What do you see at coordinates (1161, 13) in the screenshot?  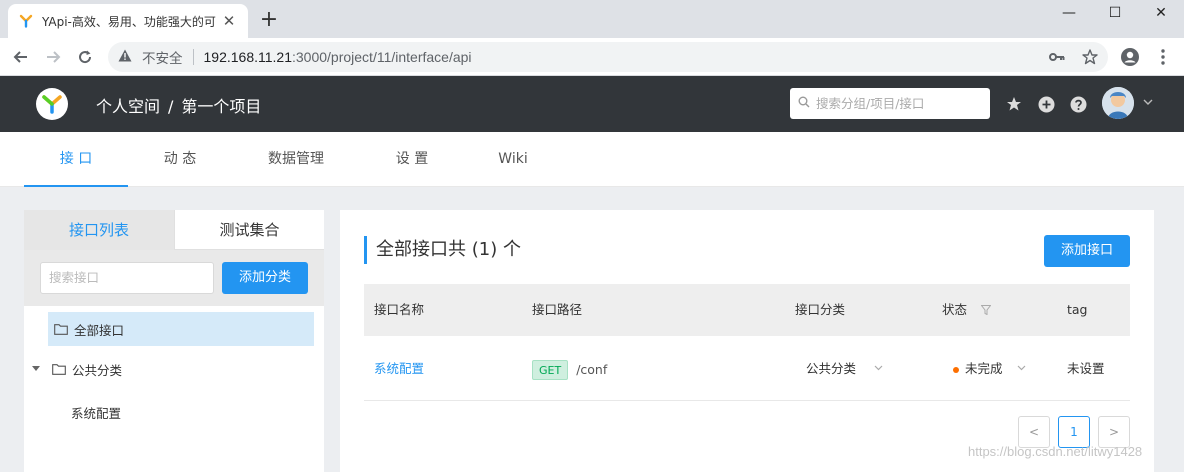 I see `close-window-icon: ✕` at bounding box center [1161, 13].